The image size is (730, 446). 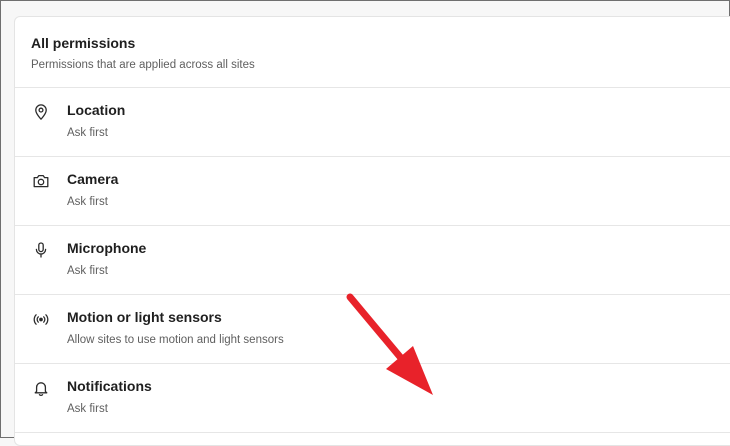 What do you see at coordinates (93, 179) in the screenshot?
I see `permission-label: Camera` at bounding box center [93, 179].